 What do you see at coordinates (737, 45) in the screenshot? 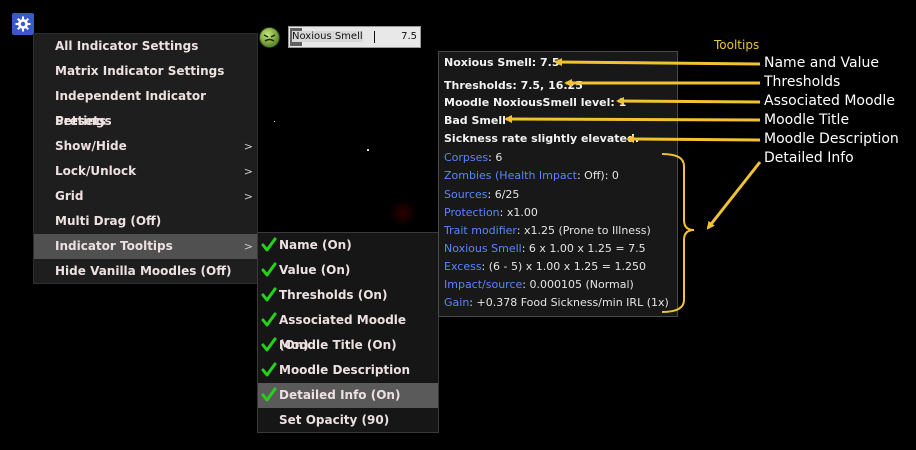
I see `annotation-title: Tooltips` at bounding box center [737, 45].